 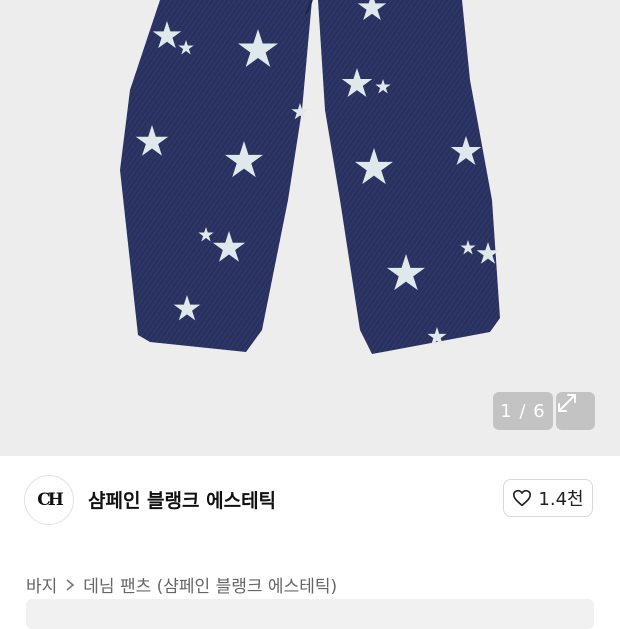 I want to click on chevron-right-icon, so click(x=70, y=584).